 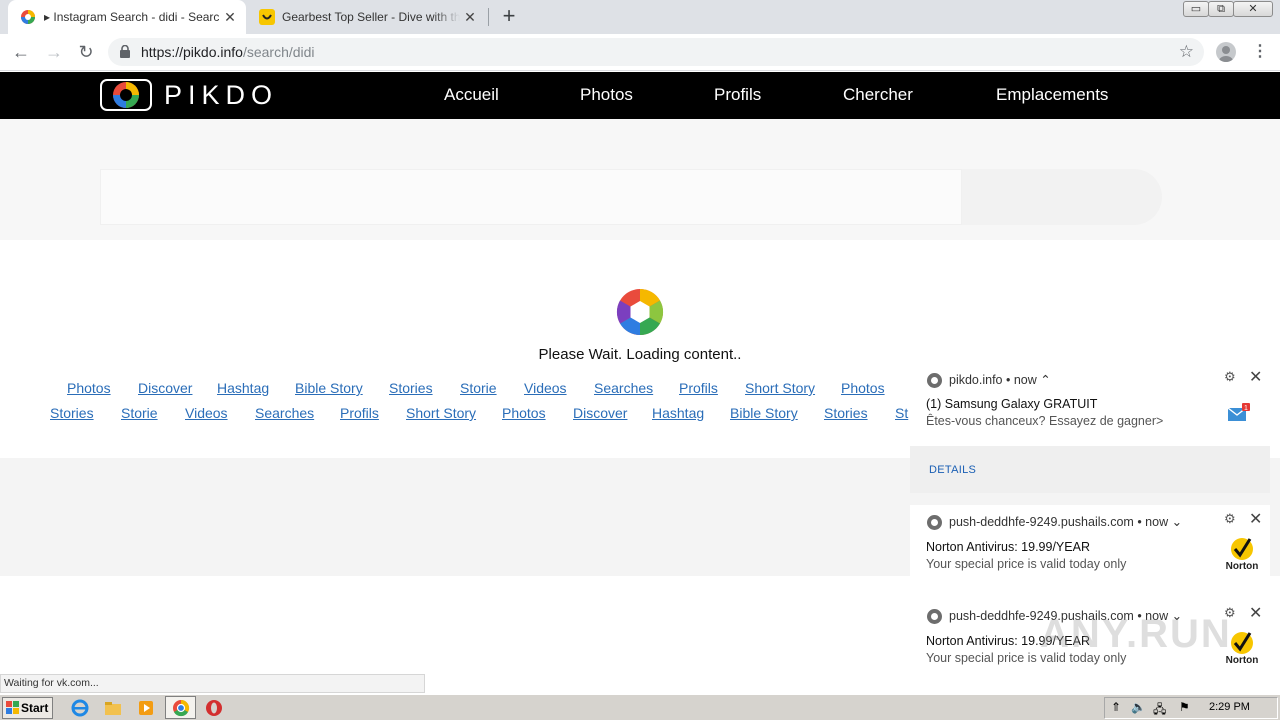 What do you see at coordinates (1184, 707) in the screenshot?
I see `action-center-flag-icon: ⚑` at bounding box center [1184, 707].